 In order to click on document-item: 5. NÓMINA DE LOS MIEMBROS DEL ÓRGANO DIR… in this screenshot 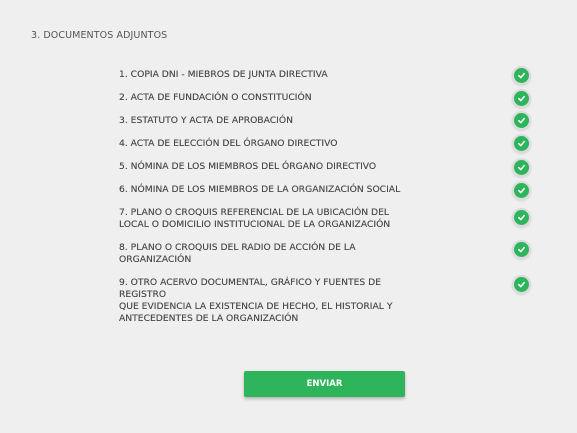, I will do `click(324, 167)`.